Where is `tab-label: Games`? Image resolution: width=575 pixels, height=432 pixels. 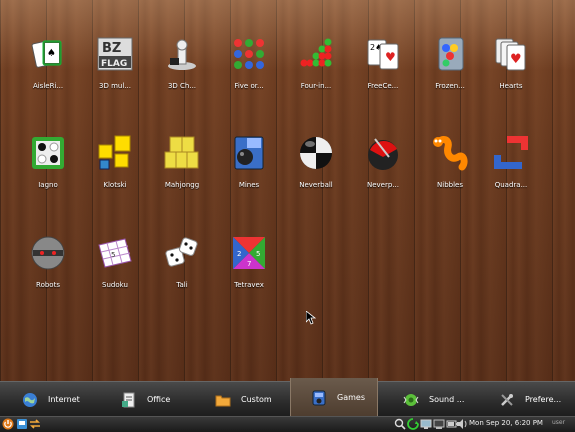 tab-label: Games is located at coordinates (351, 397).